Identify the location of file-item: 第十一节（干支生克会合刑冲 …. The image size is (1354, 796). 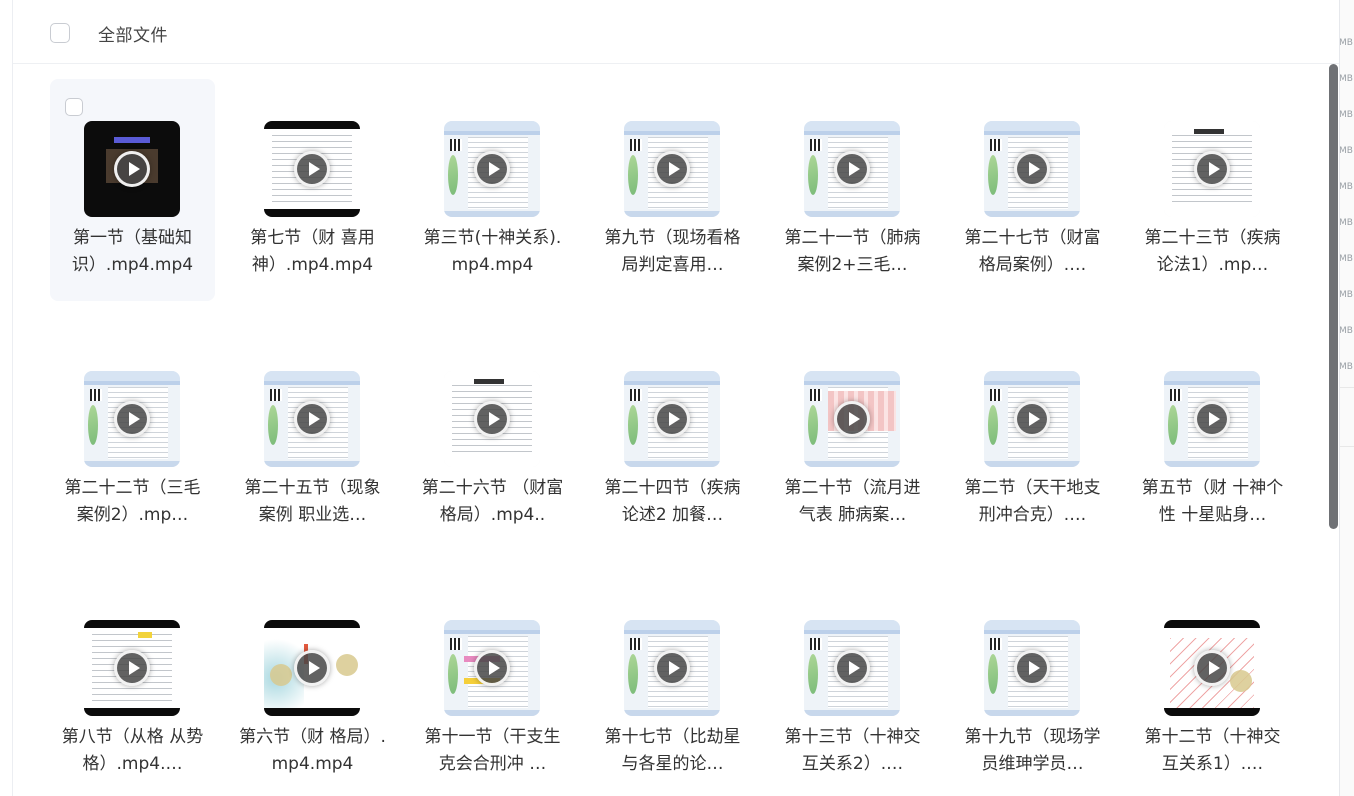
(492, 687).